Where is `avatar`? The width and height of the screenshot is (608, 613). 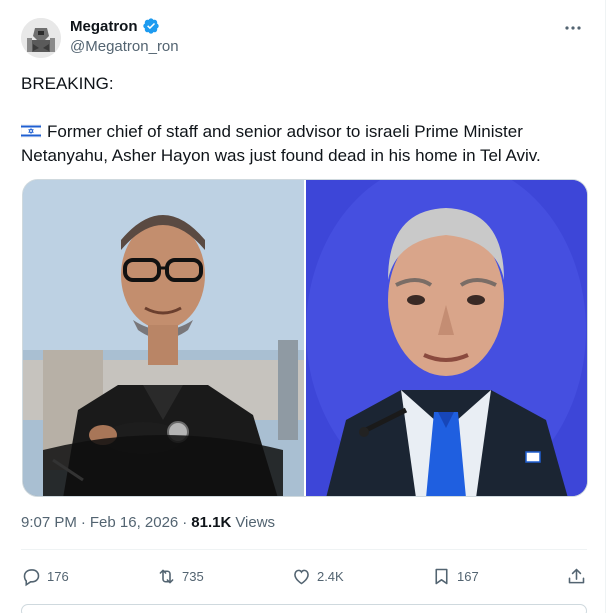 avatar is located at coordinates (41, 38).